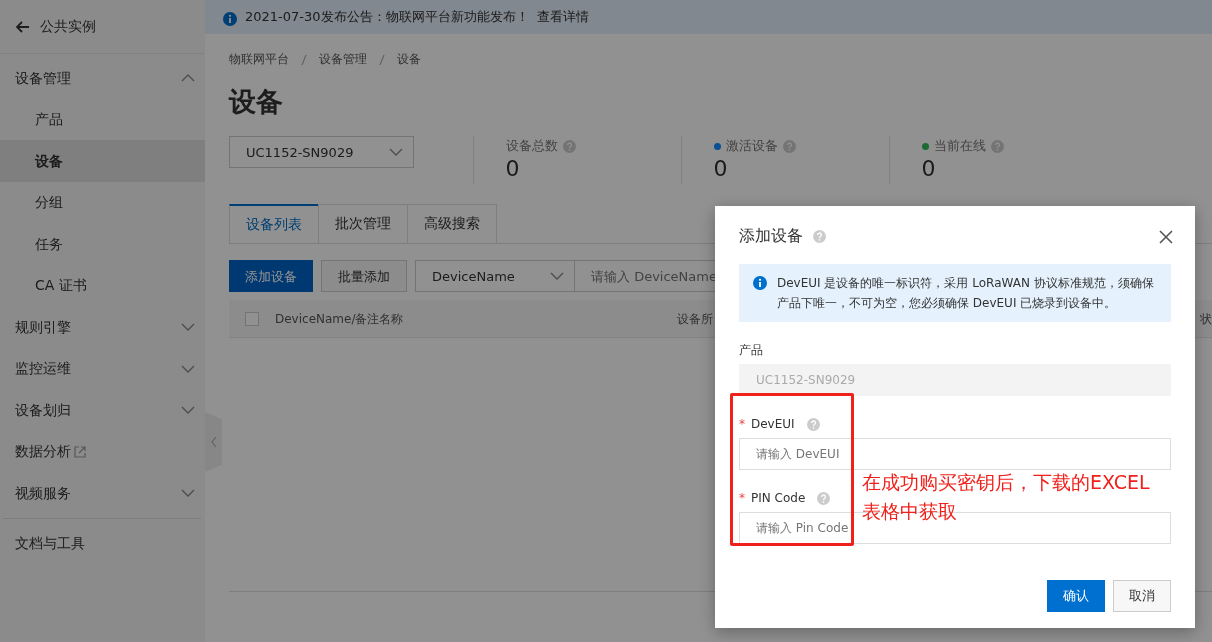 The width and height of the screenshot is (1212, 642). I want to click on stat-label: 设备总数, so click(531, 146).